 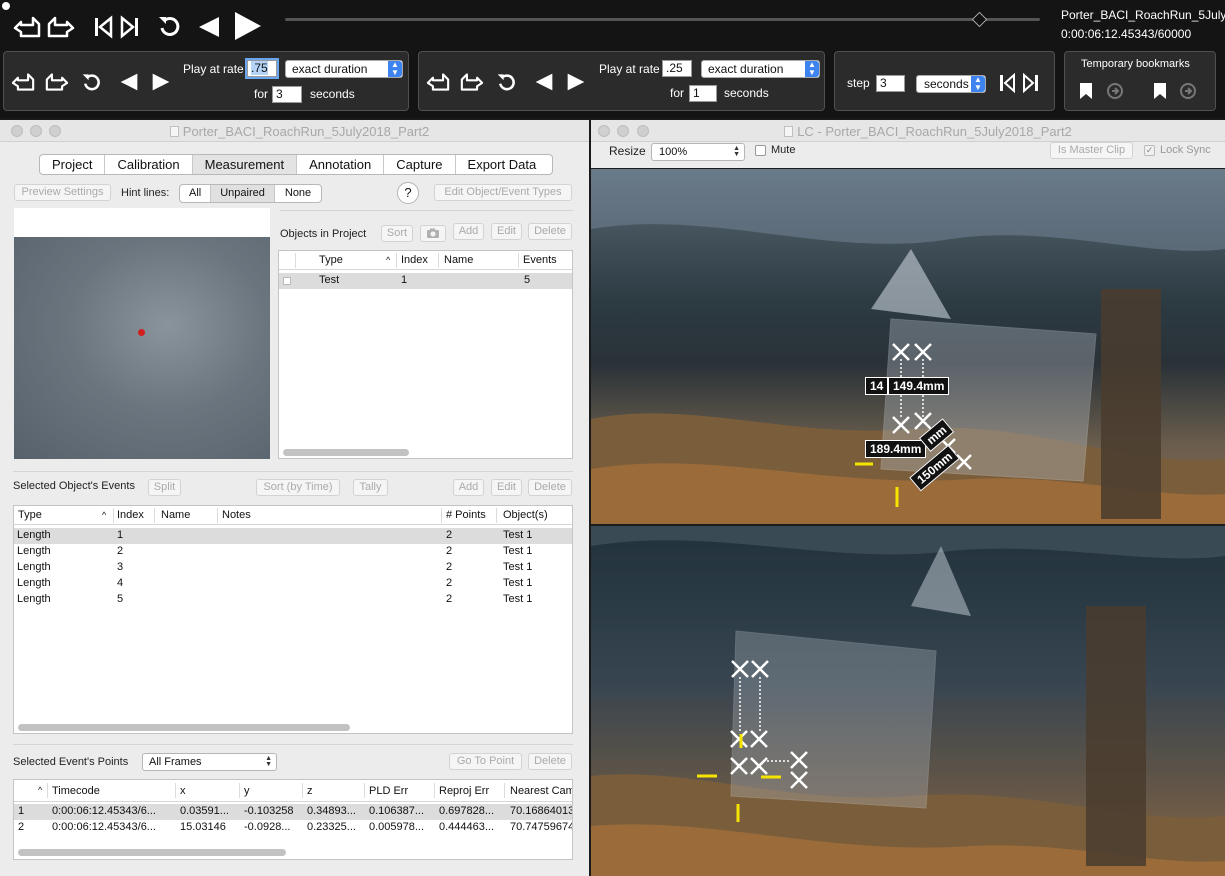 What do you see at coordinates (164, 487) in the screenshot?
I see `split-button: Split` at bounding box center [164, 487].